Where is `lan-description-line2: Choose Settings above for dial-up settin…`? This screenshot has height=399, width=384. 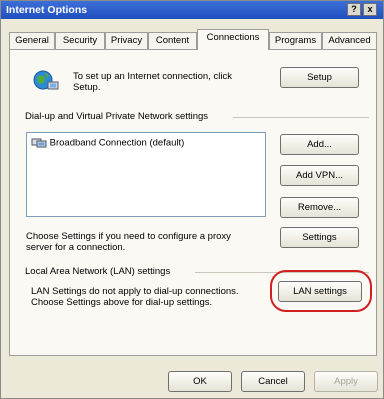 lan-description-line2: Choose Settings above for dial-up settin… is located at coordinates (122, 302).